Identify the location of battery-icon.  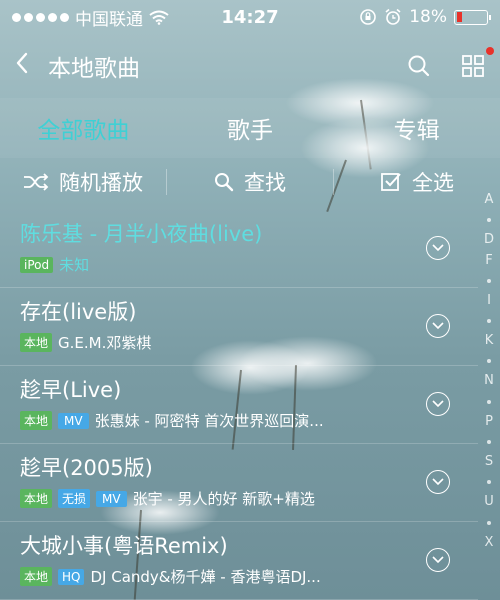
(472, 17).